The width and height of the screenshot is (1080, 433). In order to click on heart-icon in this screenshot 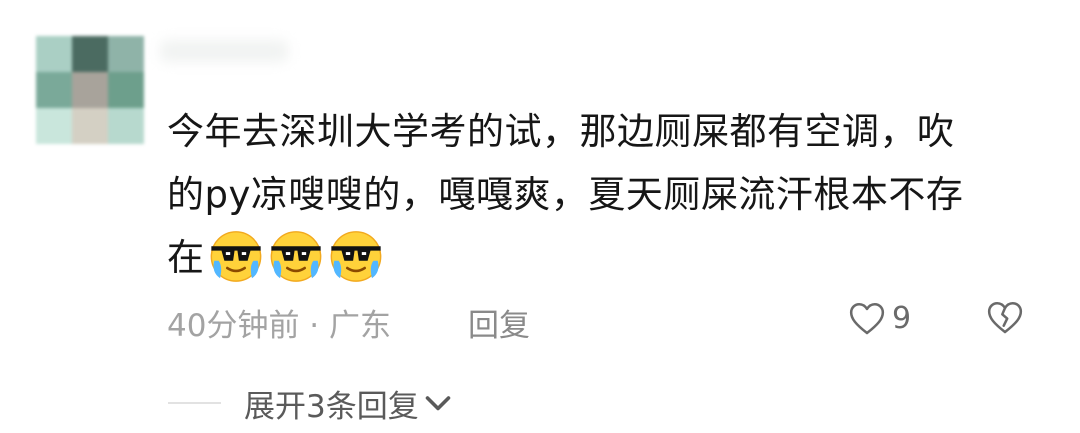, I will do `click(867, 318)`.